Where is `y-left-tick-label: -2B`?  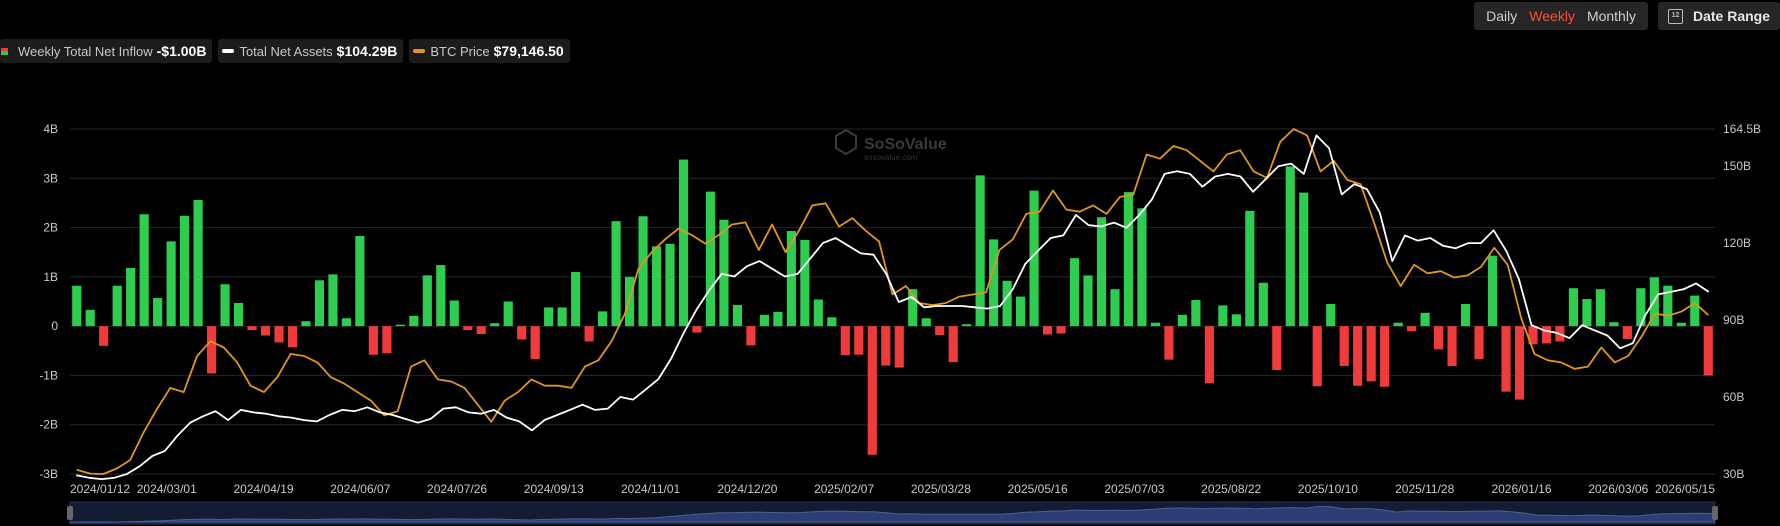
y-left-tick-label: -2B is located at coordinates (48, 425).